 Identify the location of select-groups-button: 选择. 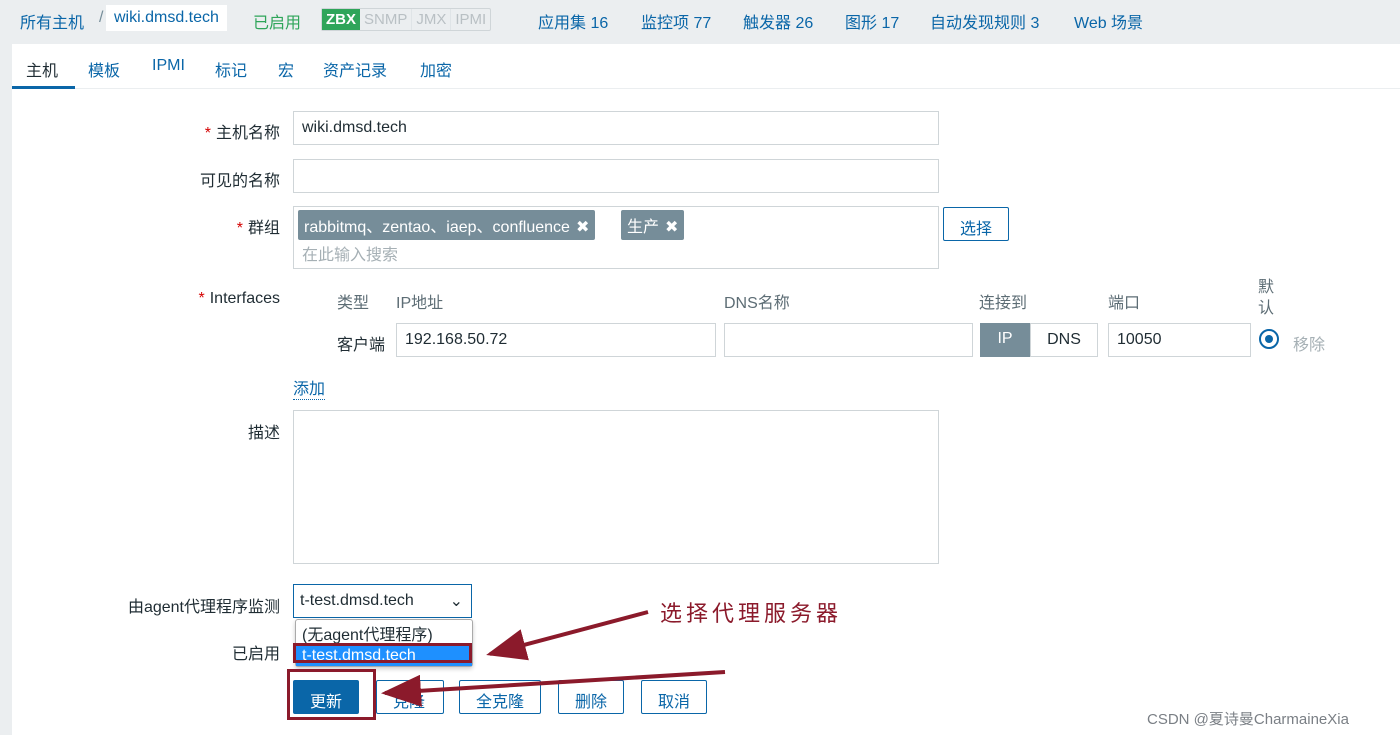
(976, 224).